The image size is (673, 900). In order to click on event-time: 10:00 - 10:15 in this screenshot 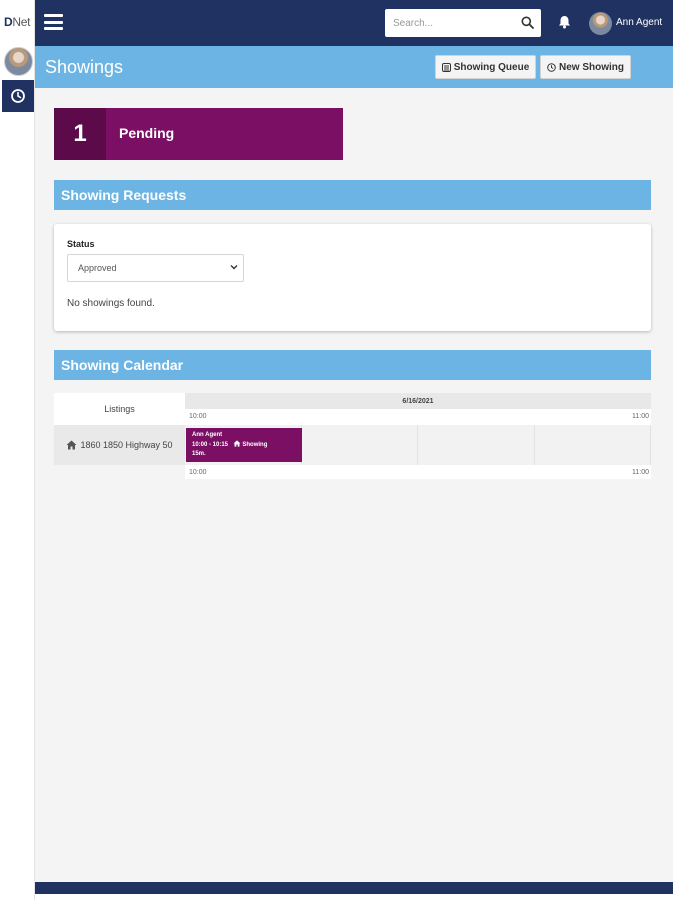, I will do `click(210, 445)`.